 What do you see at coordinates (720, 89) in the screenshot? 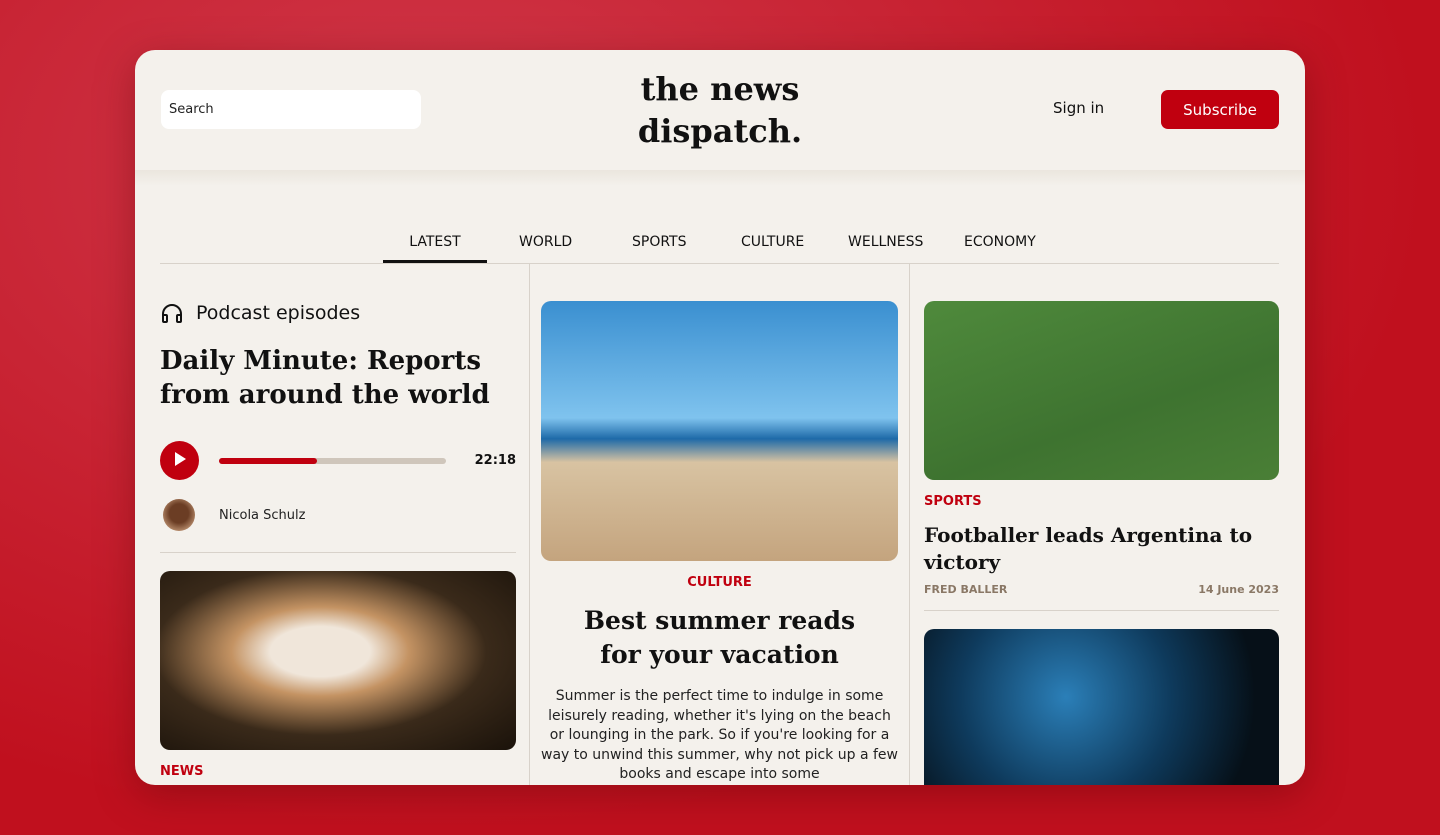
I see `logo-line: the news` at bounding box center [720, 89].